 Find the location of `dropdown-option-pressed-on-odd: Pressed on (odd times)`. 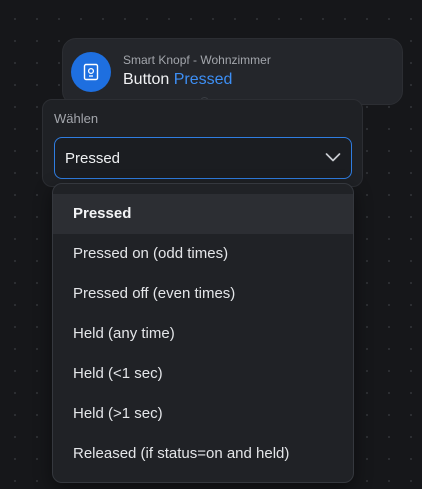

dropdown-option-pressed-on-odd: Pressed on (odd times) is located at coordinates (203, 254).